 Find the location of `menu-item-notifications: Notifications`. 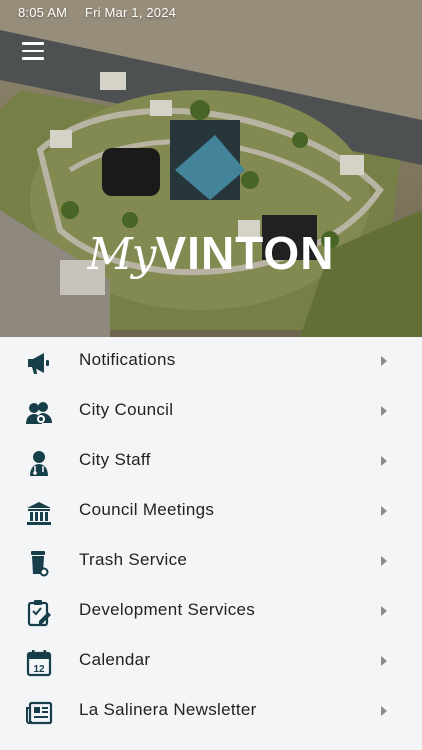

menu-item-notifications: Notifications is located at coordinates (211, 362).